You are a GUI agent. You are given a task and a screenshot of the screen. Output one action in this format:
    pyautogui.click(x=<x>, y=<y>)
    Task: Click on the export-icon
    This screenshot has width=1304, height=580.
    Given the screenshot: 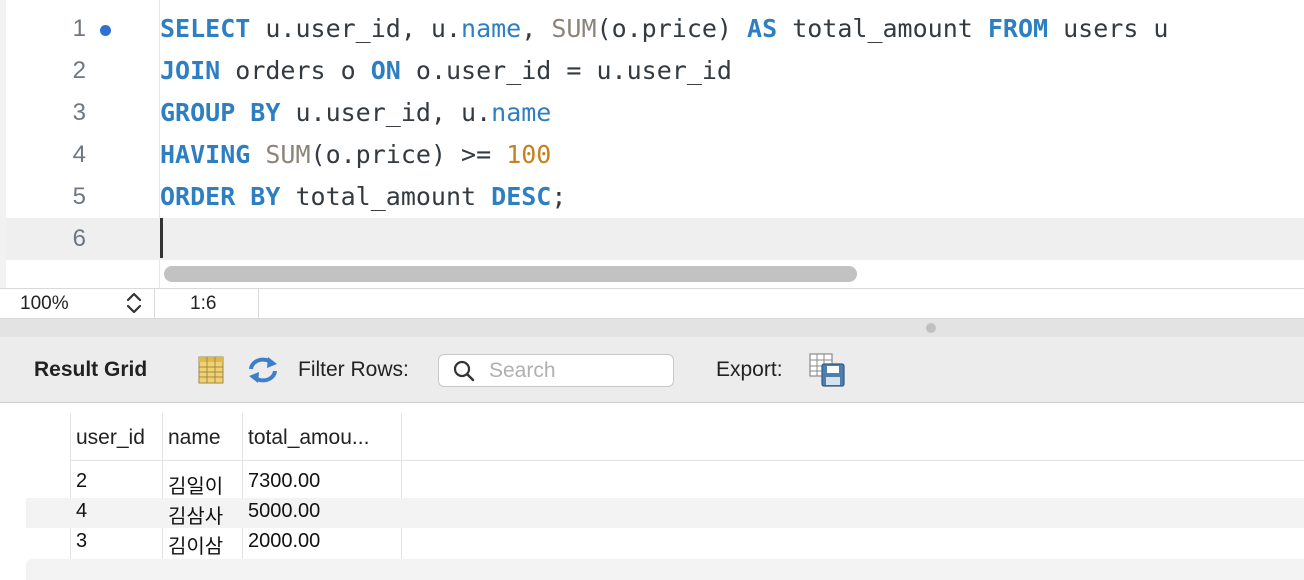 What is the action you would take?
    pyautogui.click(x=827, y=370)
    